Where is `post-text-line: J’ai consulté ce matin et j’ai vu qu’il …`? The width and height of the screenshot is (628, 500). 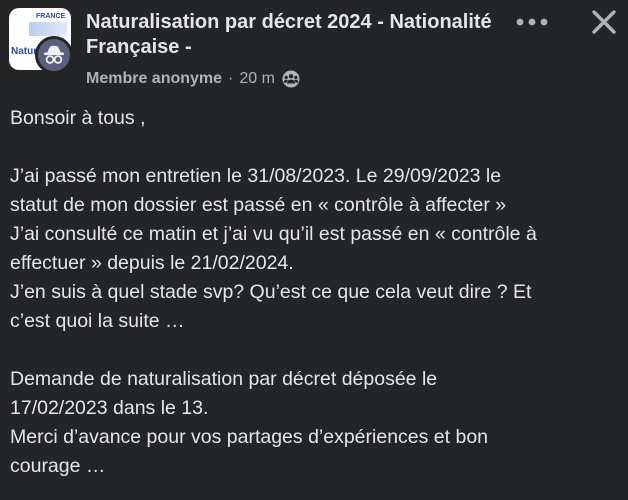
post-text-line: J’ai consulté ce matin et j’ai vu qu’il … is located at coordinates (273, 234).